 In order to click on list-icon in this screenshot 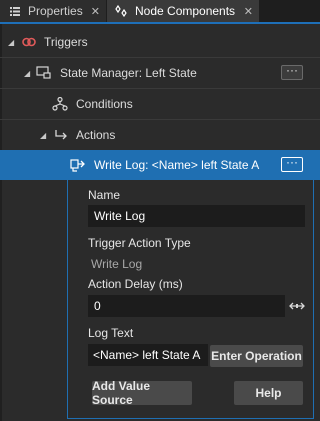, I will do `click(15, 11)`.